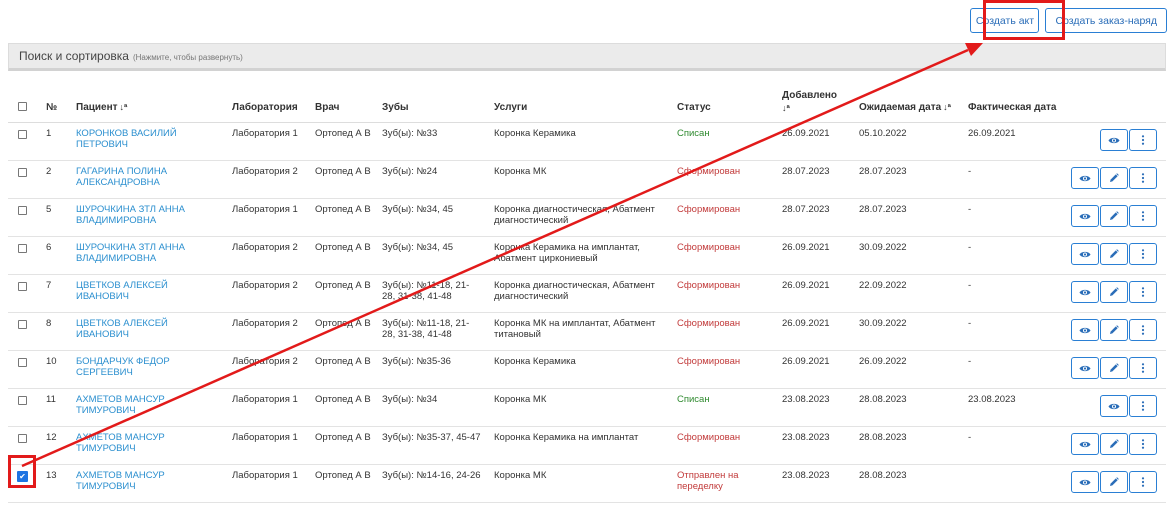  What do you see at coordinates (49, 133) in the screenshot?
I see `row-number: 1` at bounding box center [49, 133].